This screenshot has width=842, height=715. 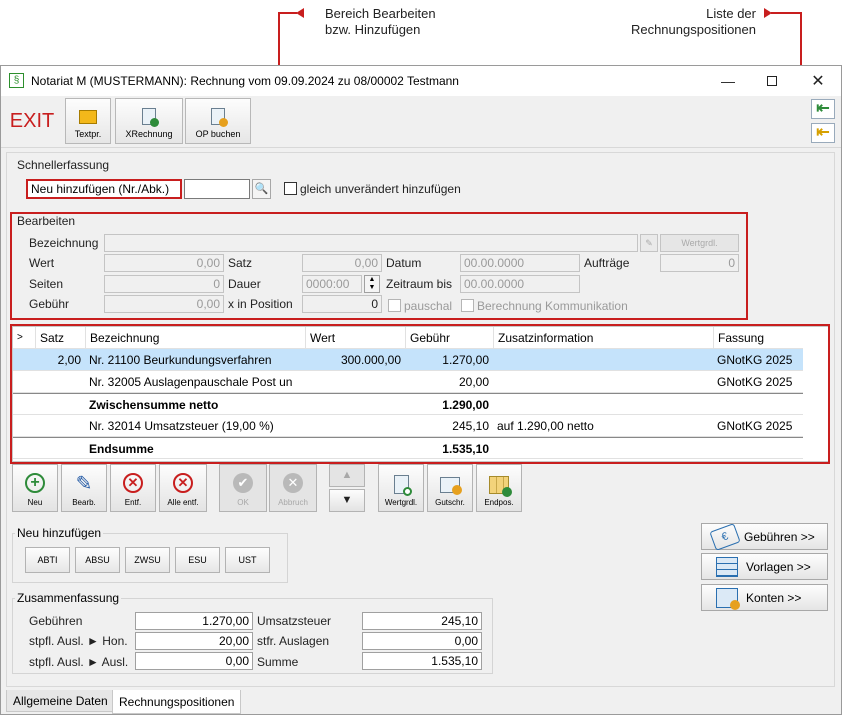 I want to click on envelope-euro-icon, so click(x=451, y=486).